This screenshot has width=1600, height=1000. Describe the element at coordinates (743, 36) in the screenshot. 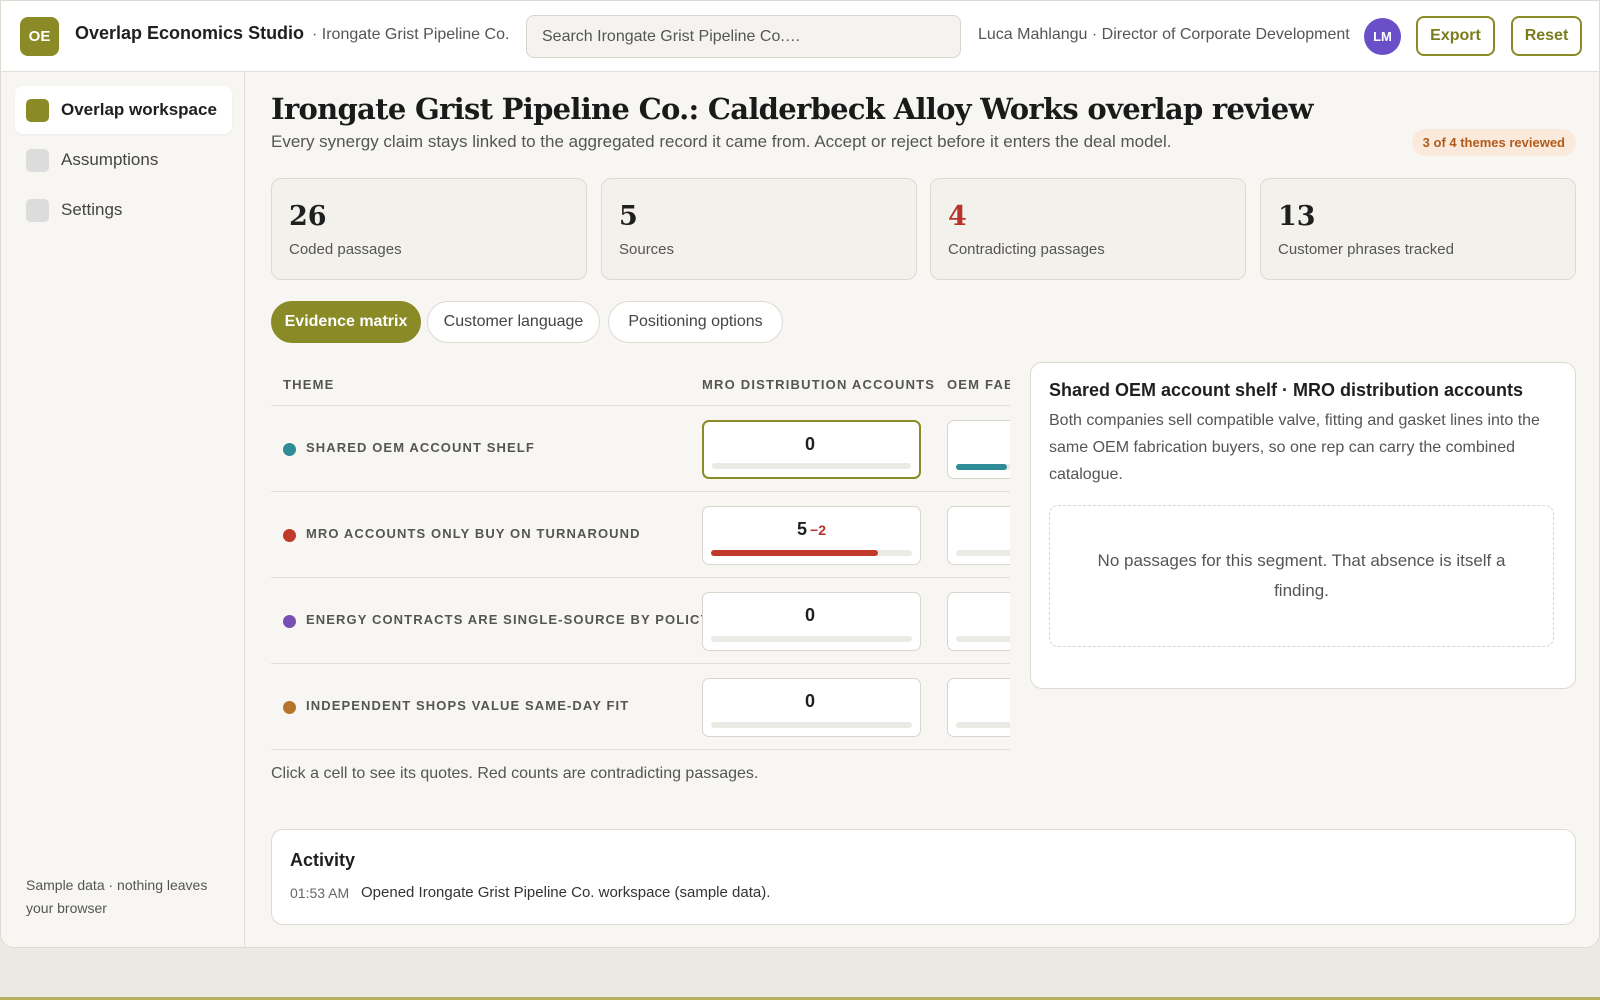

I see `search-input` at that location.